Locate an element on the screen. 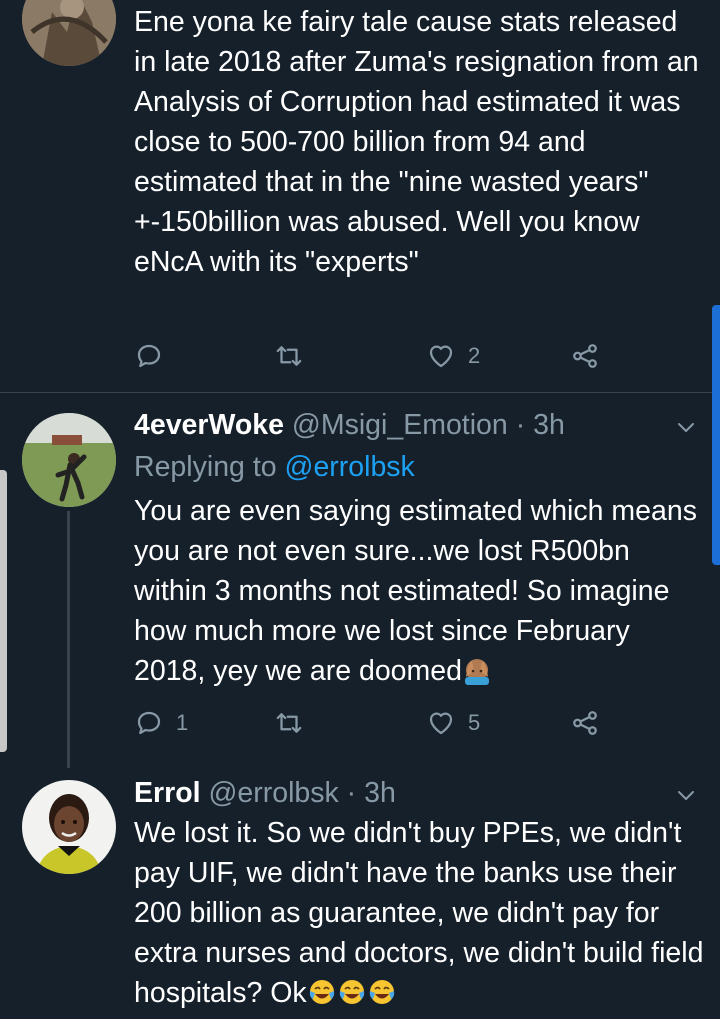 This screenshot has height=1019, width=720. tweet-header: 4everWoke @Msigi_Emotion · 3h is located at coordinates (349, 425).